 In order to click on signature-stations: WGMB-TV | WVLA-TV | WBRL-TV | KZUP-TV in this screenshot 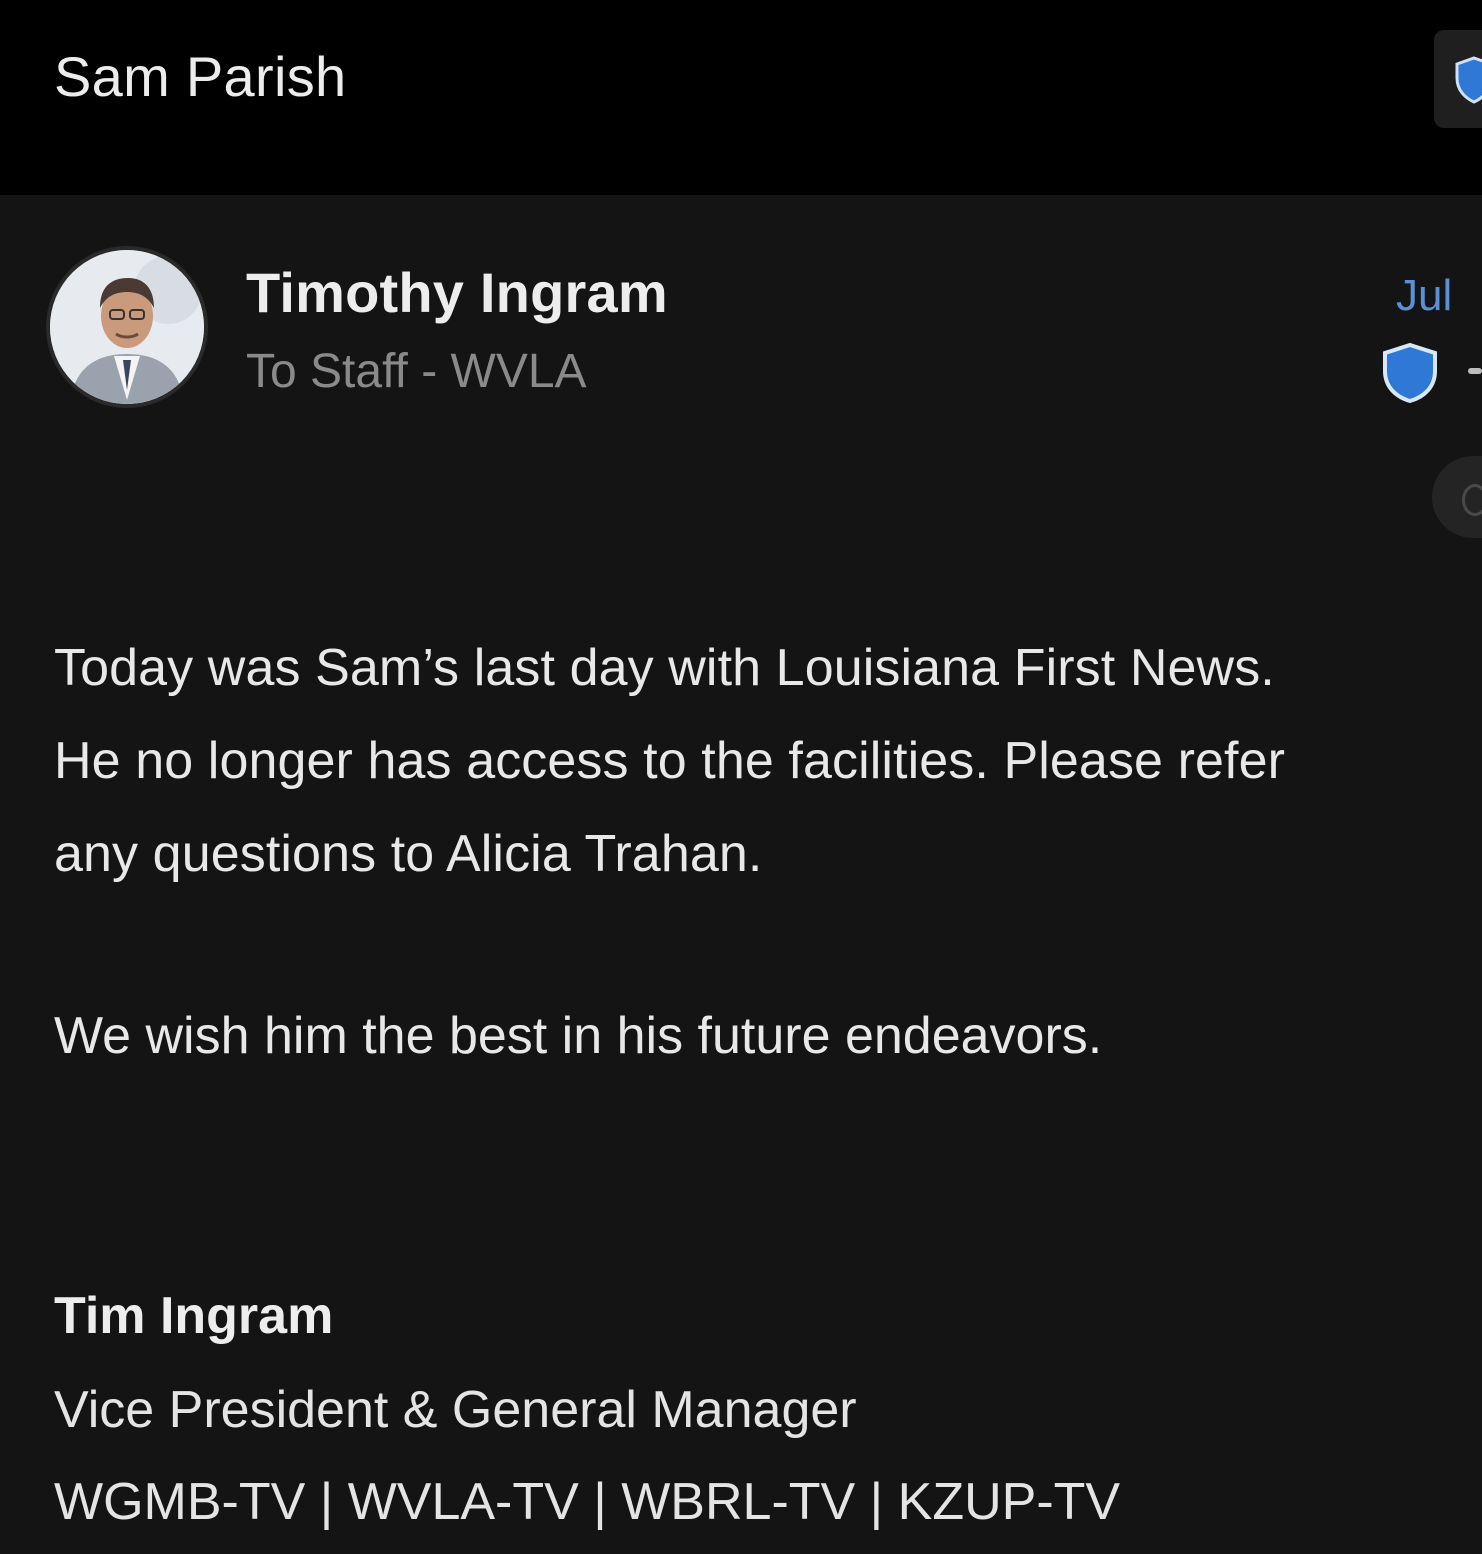, I will do `click(587, 1502)`.